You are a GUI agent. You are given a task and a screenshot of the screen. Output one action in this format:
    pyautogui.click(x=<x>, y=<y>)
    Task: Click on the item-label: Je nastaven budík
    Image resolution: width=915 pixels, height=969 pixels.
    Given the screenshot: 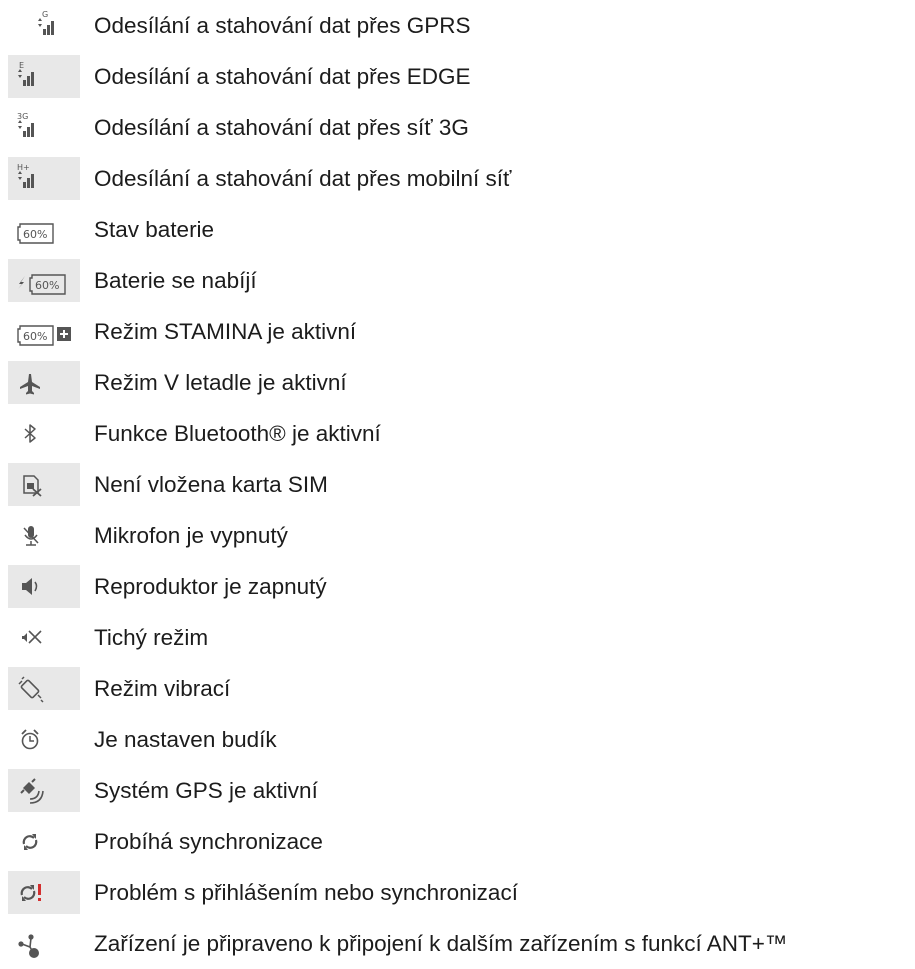 What is the action you would take?
    pyautogui.click(x=185, y=739)
    